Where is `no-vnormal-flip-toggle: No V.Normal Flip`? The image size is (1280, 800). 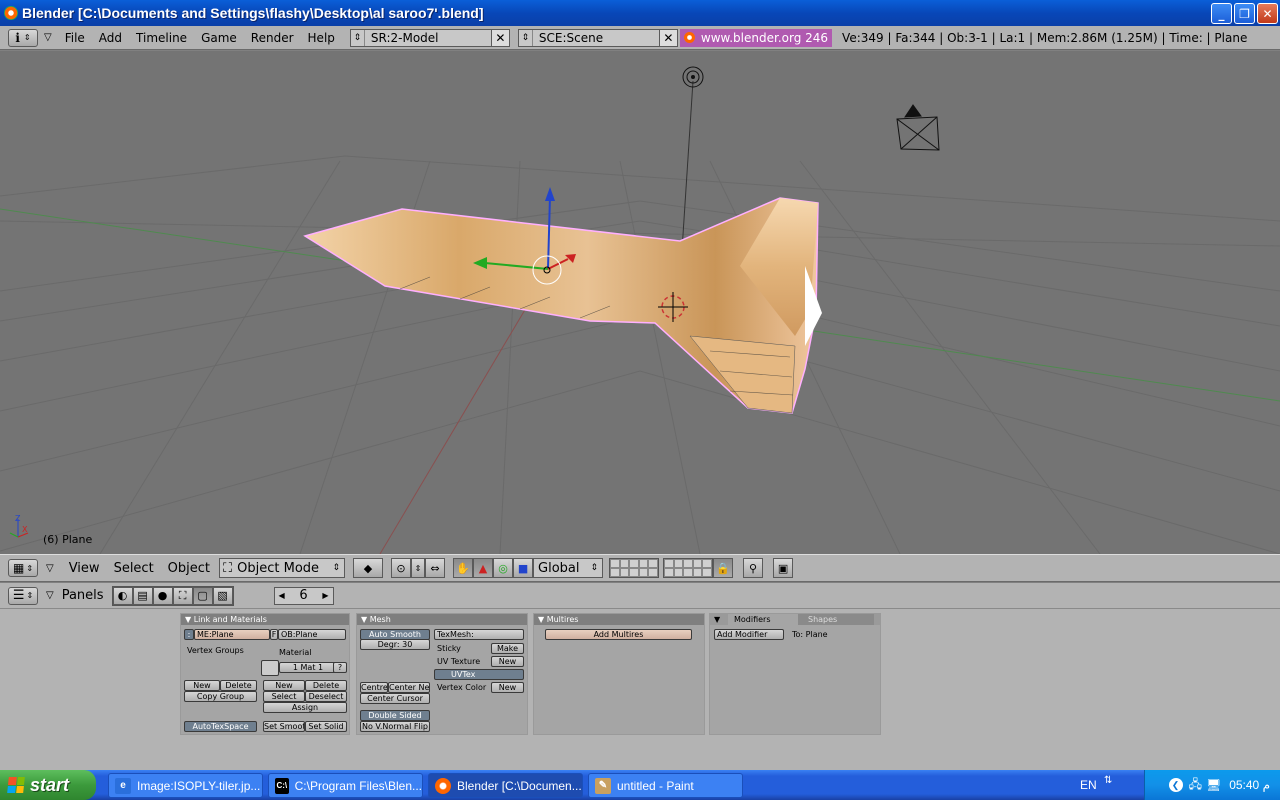
no-vnormal-flip-toggle: No V.Normal Flip is located at coordinates (395, 726).